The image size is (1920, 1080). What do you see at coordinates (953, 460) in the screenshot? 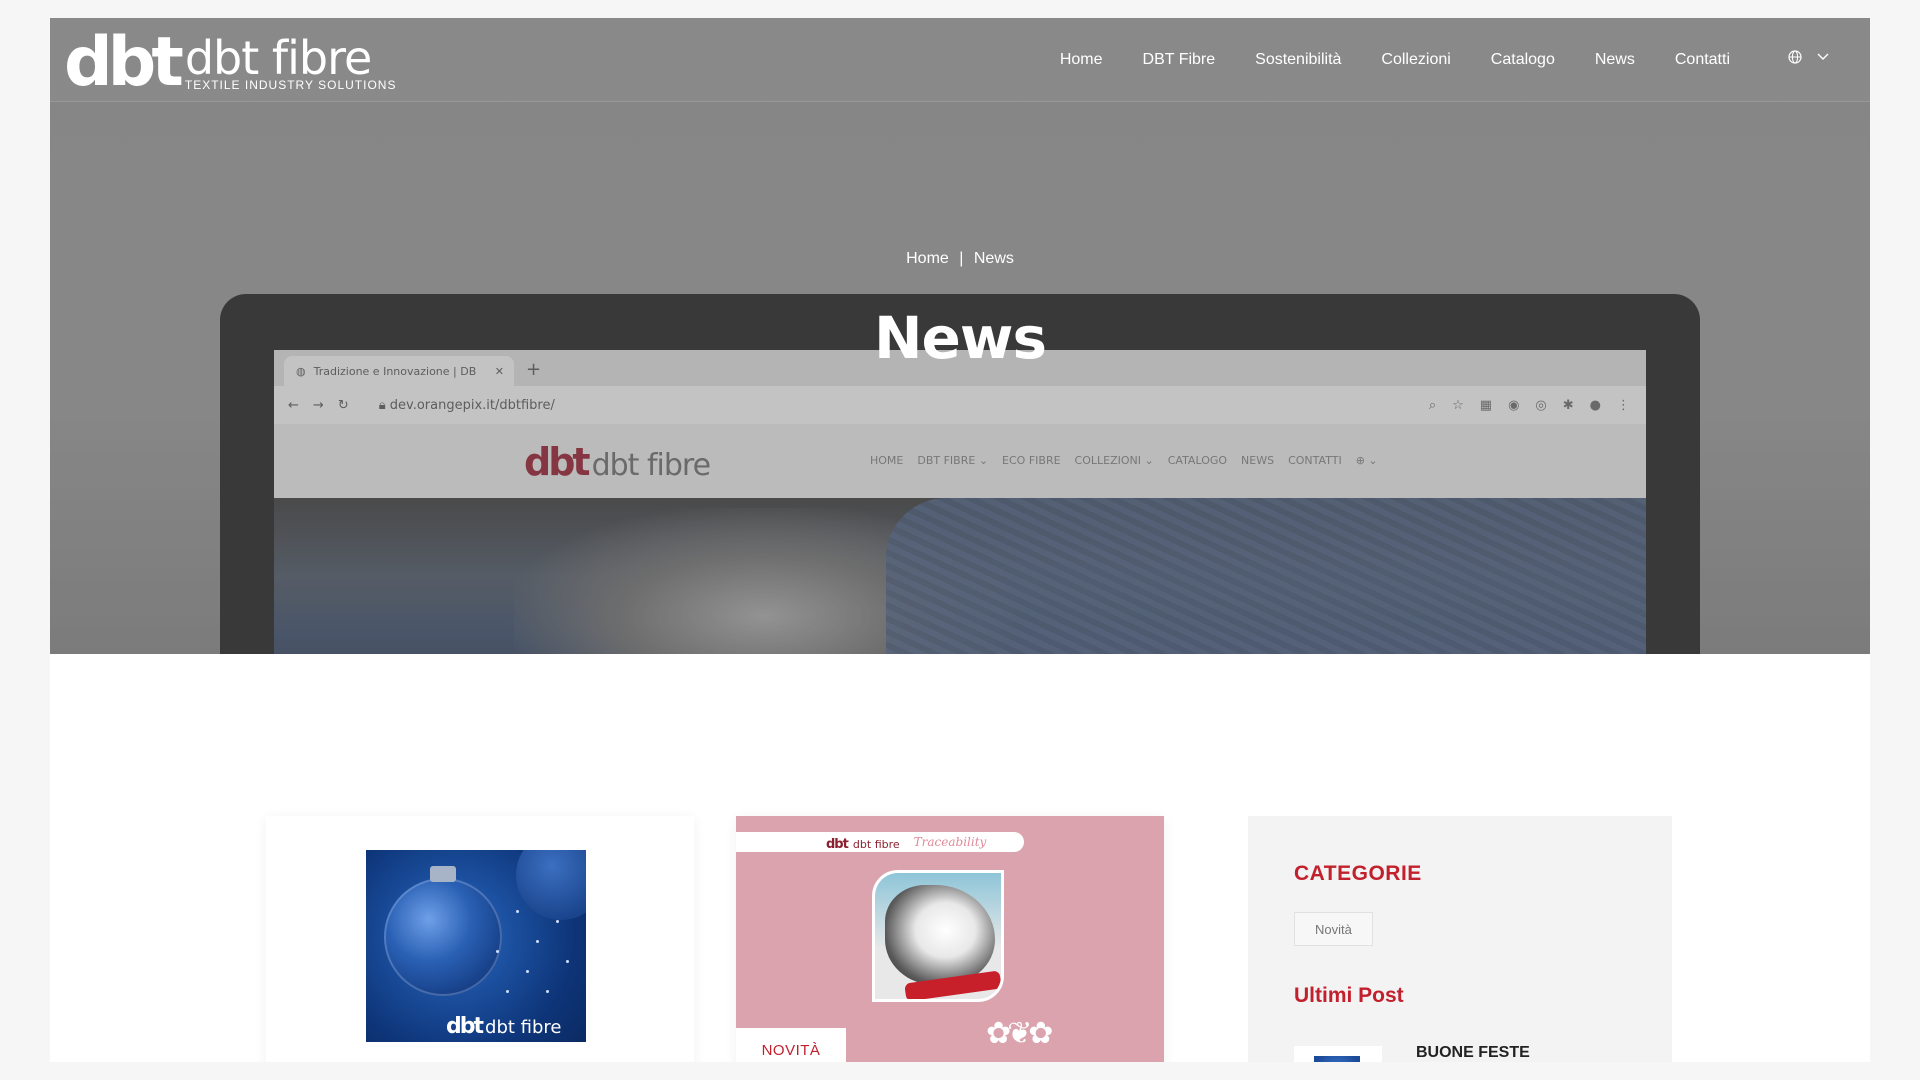
I see `mockup-nav-item: DBT FIBRE ⌄` at bounding box center [953, 460].